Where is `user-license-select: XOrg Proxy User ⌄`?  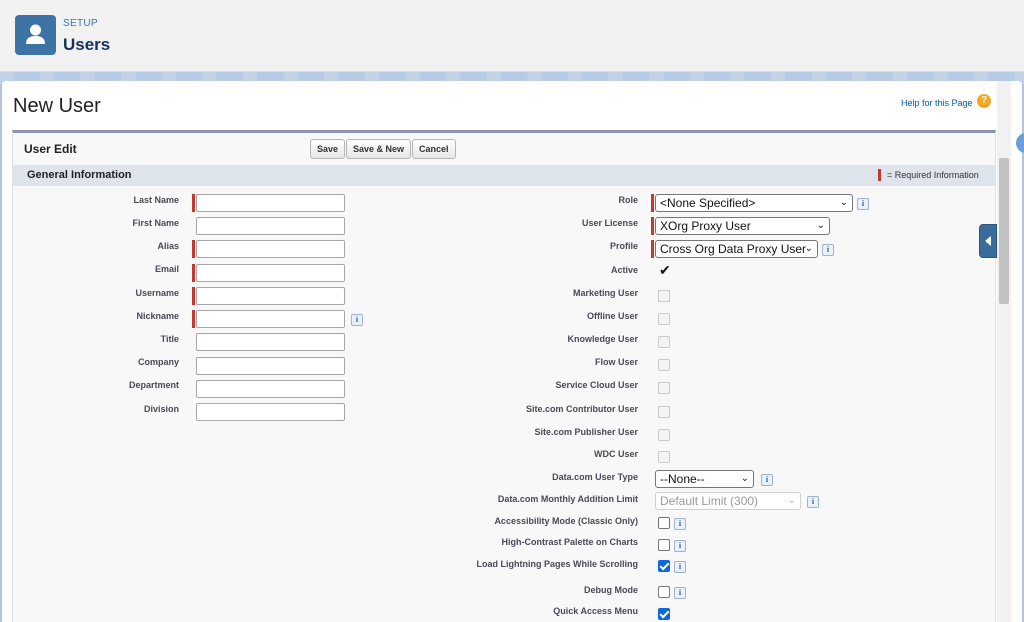
user-license-select: XOrg Proxy User ⌄ is located at coordinates (742, 226).